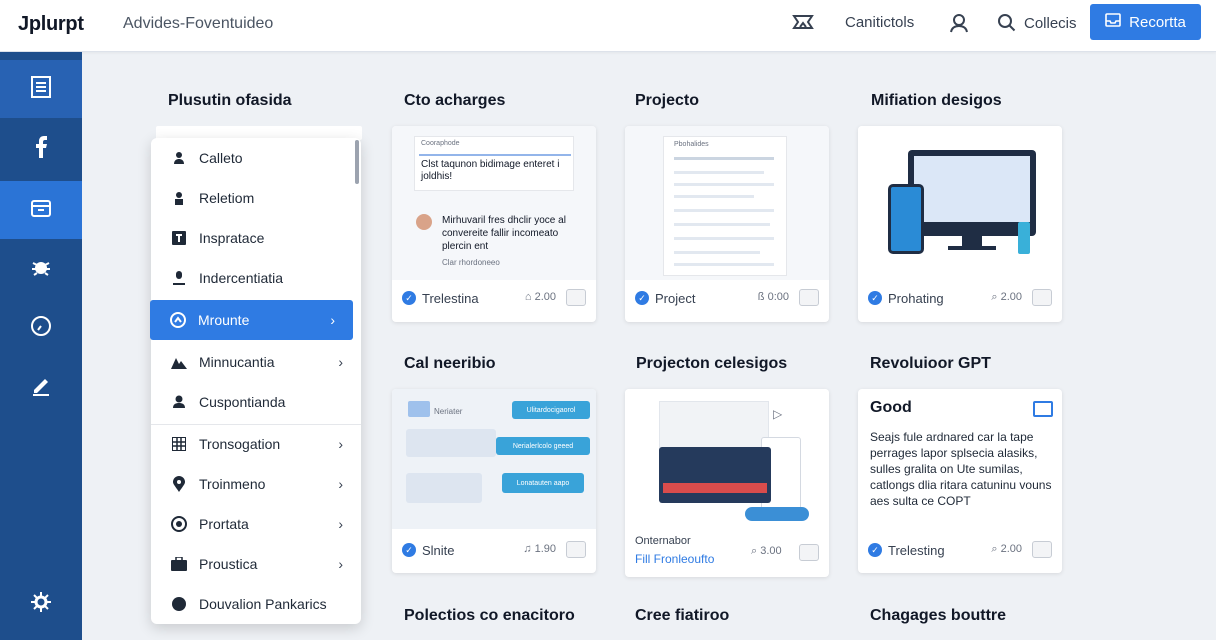 This screenshot has width=1216, height=640. What do you see at coordinates (972, 193) in the screenshot?
I see `monitor-illustration` at bounding box center [972, 193].